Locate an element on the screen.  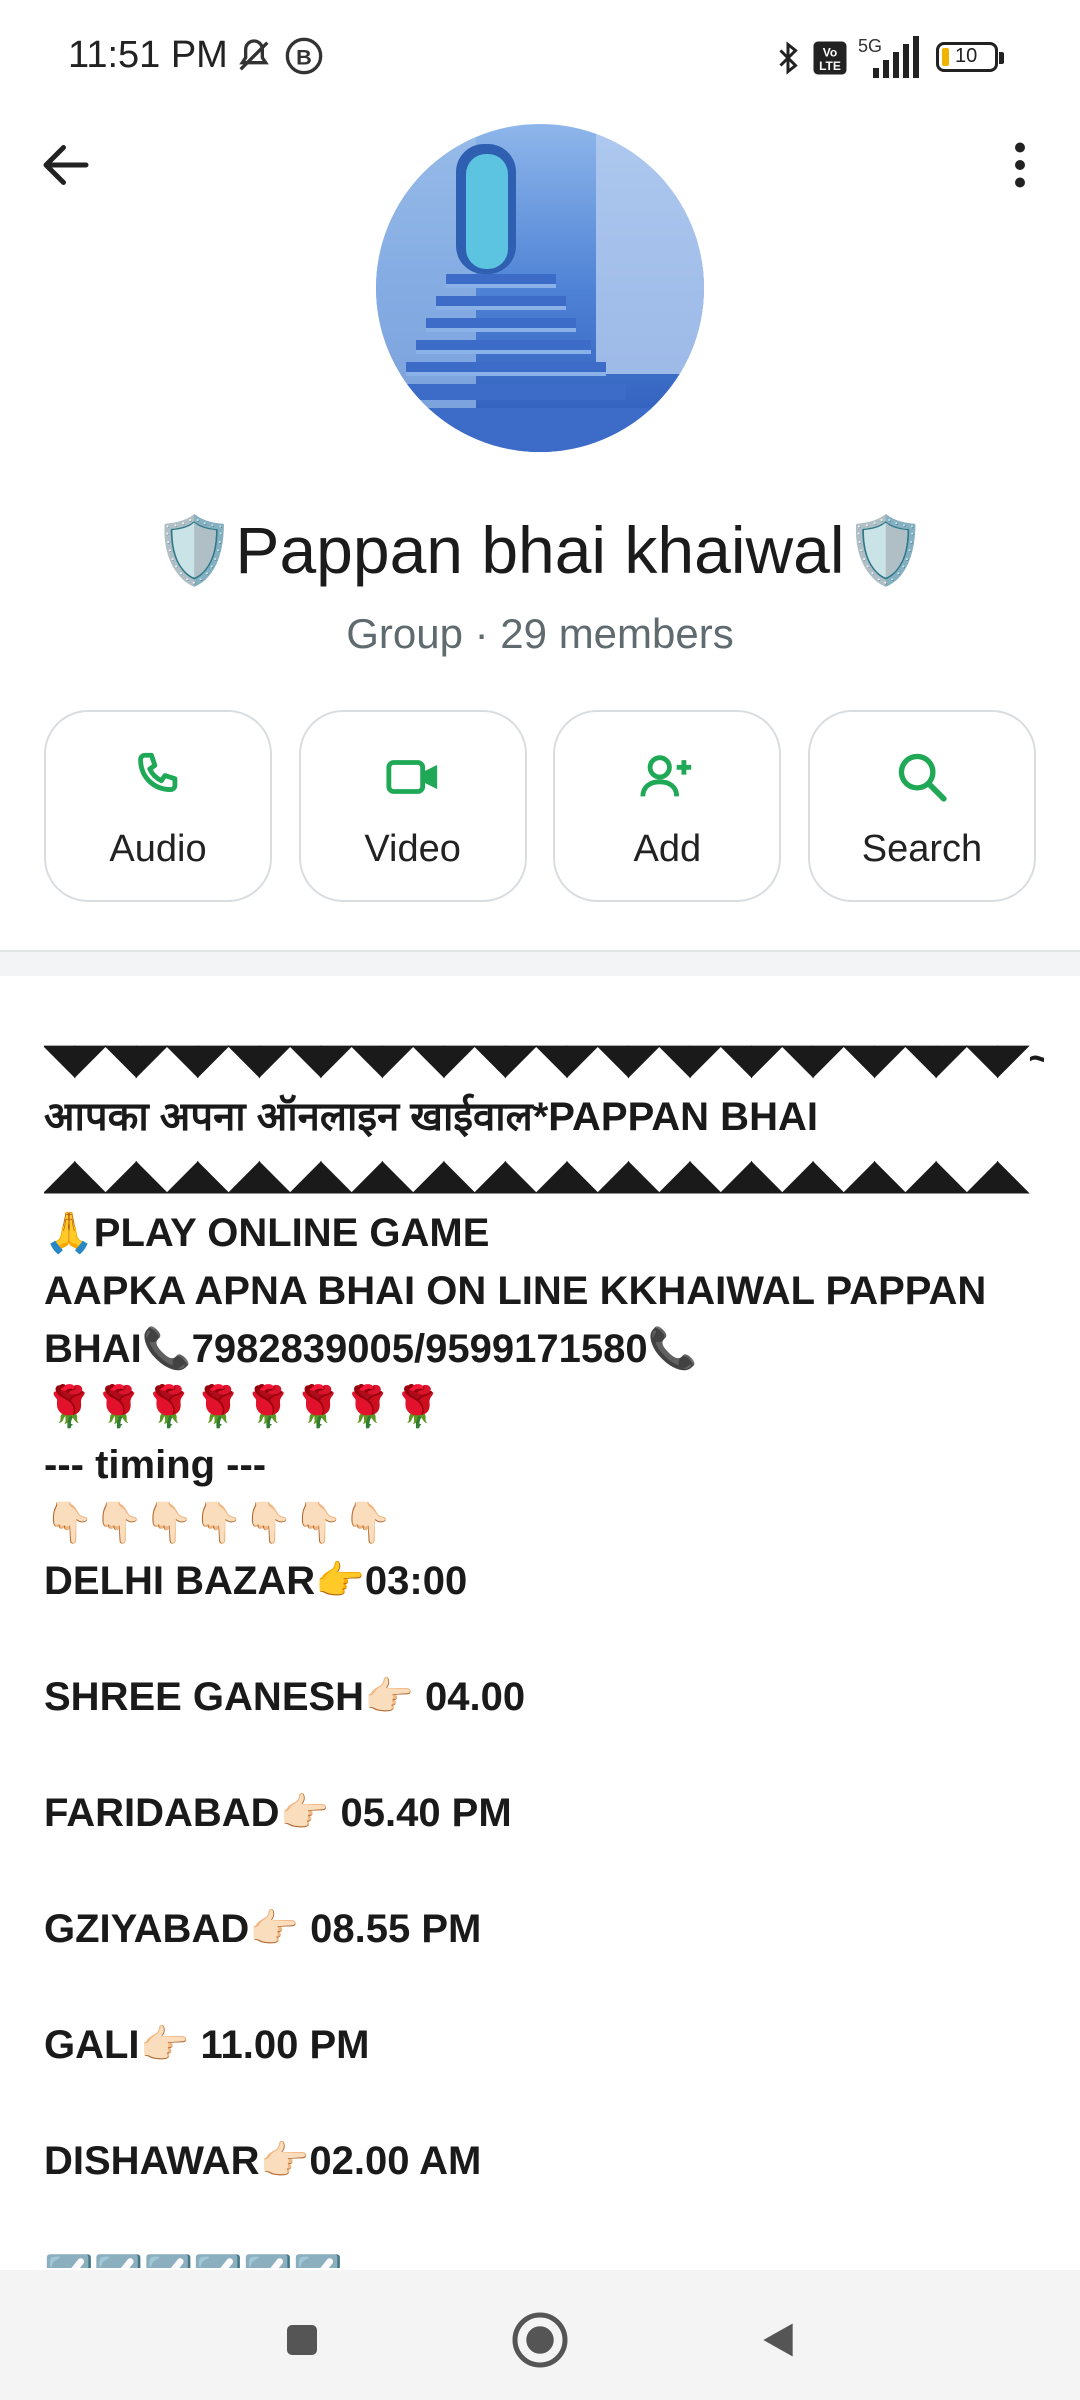
volte-icon: Vo LTE is located at coordinates (830, 58).